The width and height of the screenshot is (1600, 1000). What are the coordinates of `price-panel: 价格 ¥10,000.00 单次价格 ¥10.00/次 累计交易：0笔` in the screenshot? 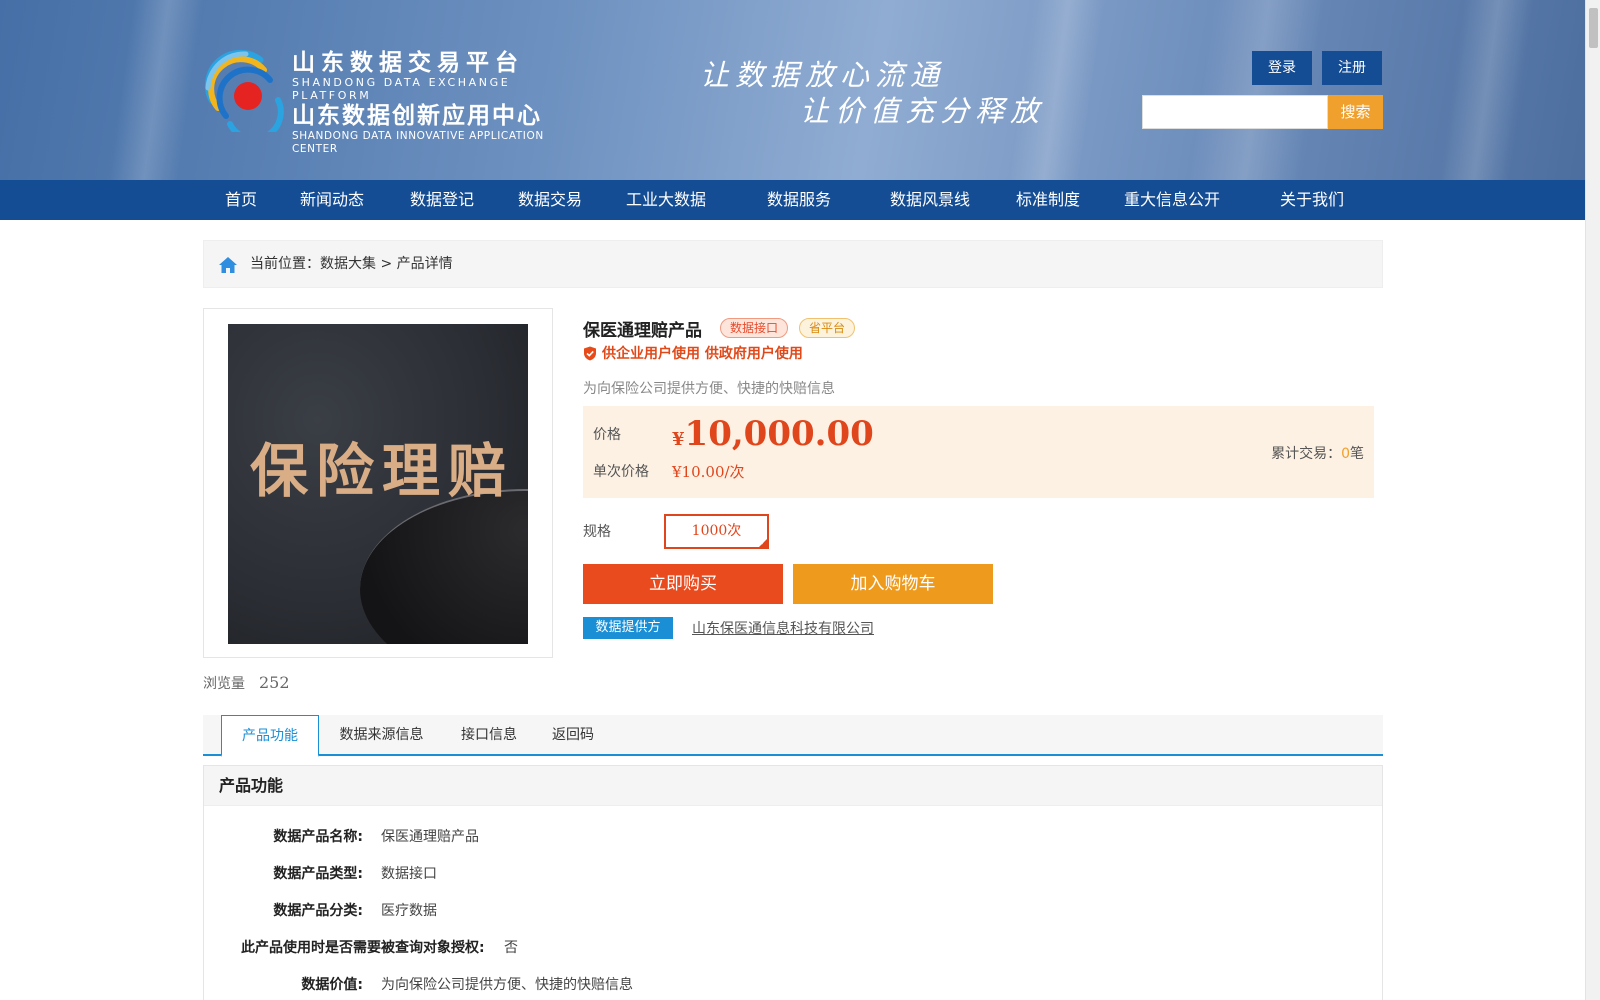 It's located at (978, 452).